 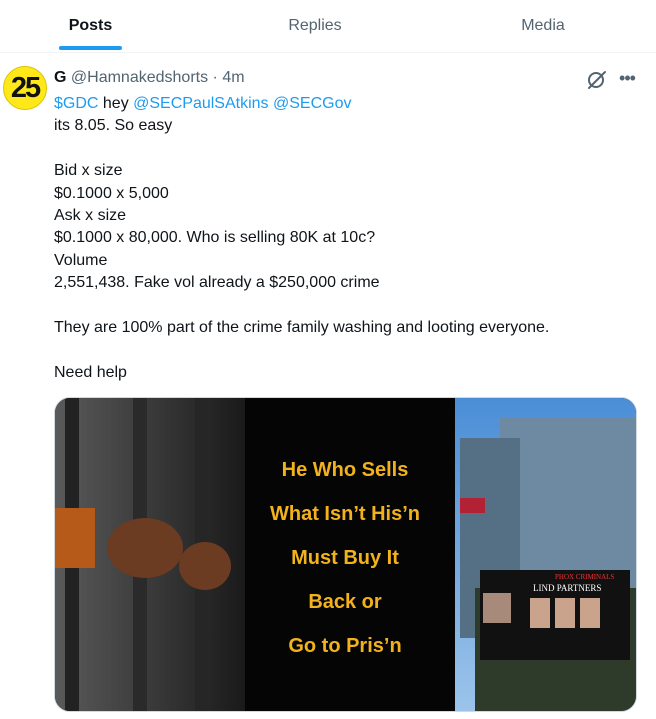 What do you see at coordinates (116, 103) in the screenshot?
I see `post-text-segment: hey` at bounding box center [116, 103].